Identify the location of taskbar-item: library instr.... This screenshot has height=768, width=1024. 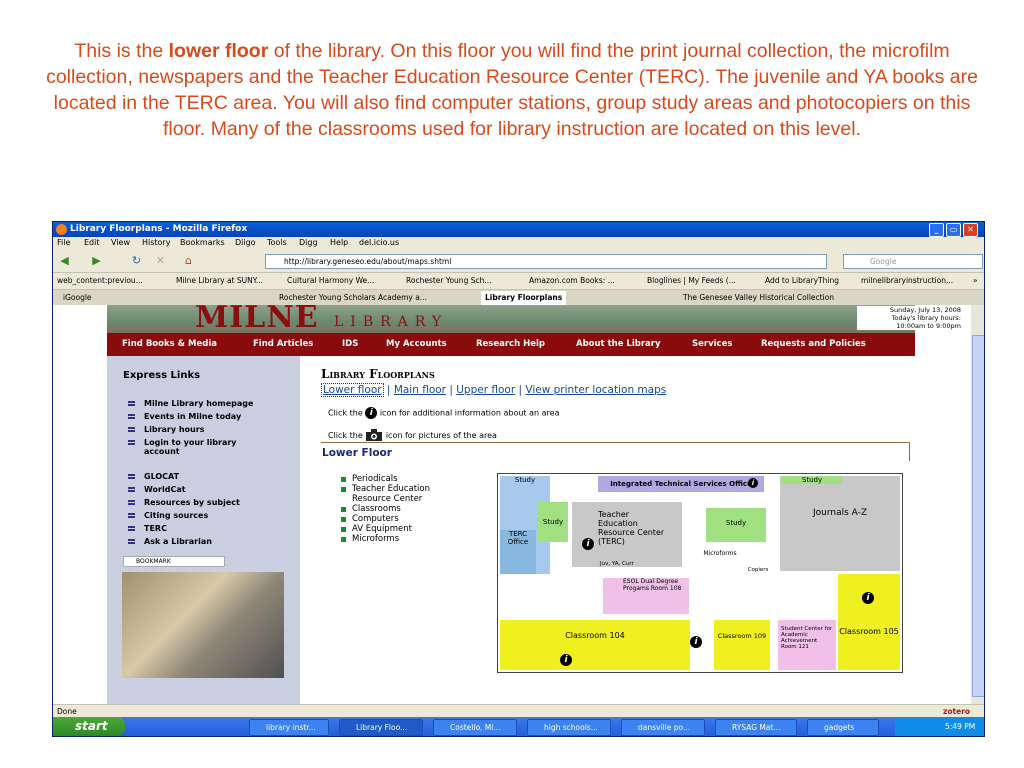
(289, 727).